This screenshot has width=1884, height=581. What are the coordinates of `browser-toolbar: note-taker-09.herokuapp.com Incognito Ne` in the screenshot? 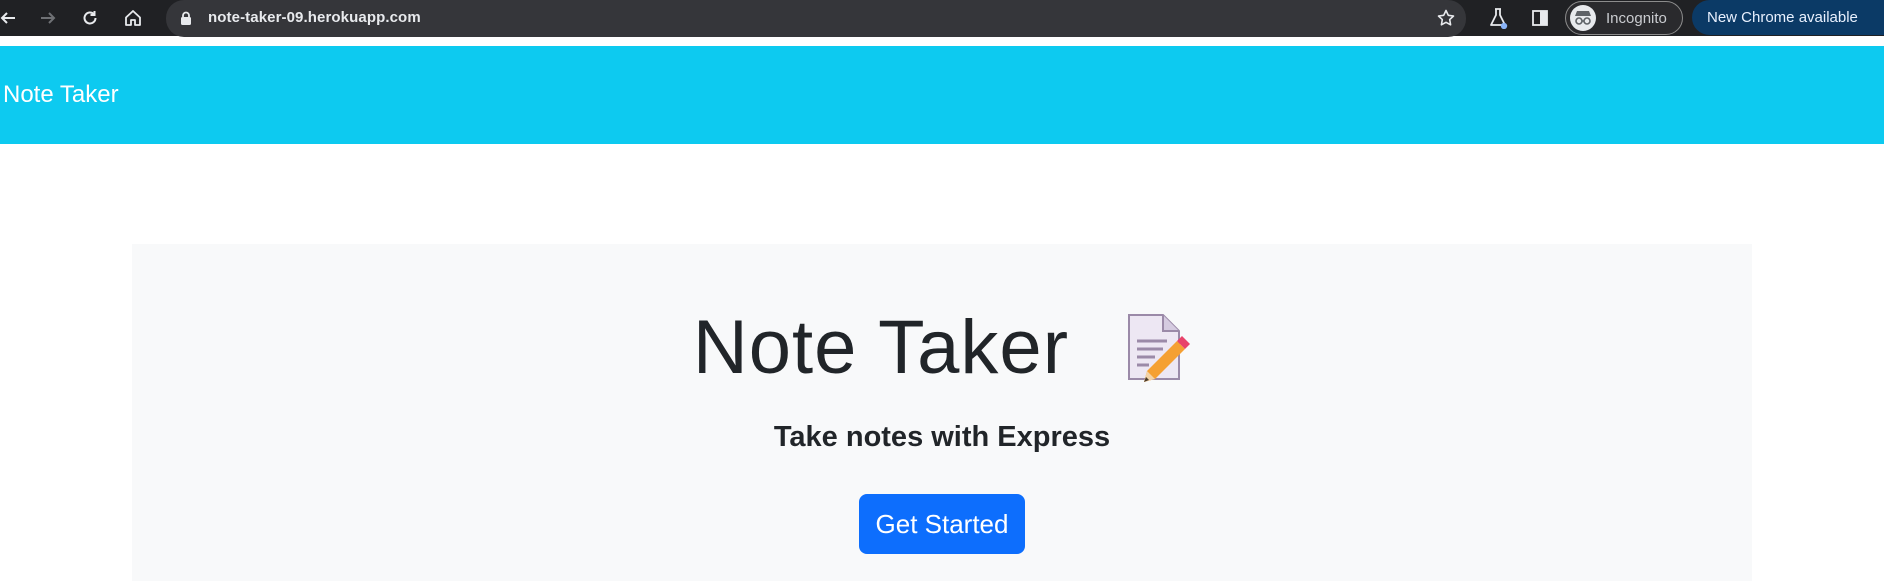 It's located at (942, 18).